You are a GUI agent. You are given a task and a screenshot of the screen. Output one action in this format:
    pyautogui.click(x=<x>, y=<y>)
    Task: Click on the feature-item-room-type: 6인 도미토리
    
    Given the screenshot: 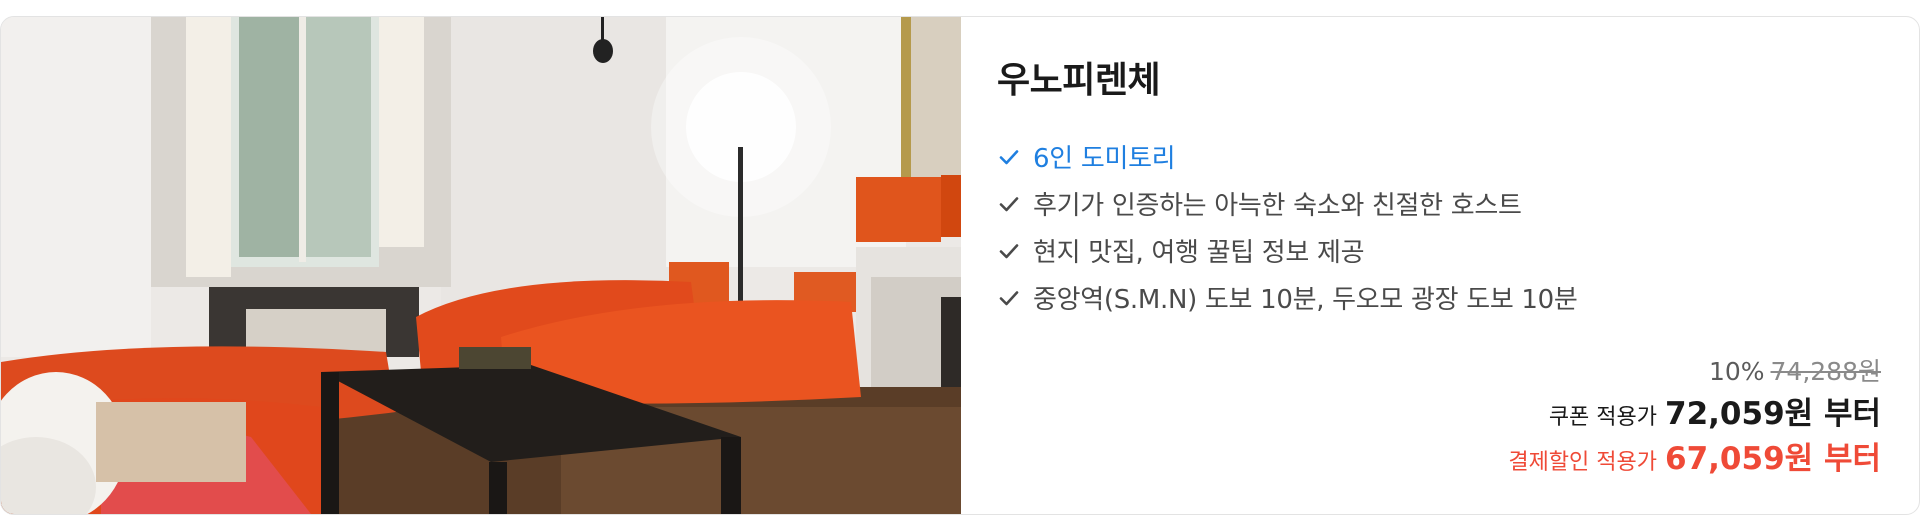 What is the action you would take?
    pyautogui.click(x=1287, y=156)
    